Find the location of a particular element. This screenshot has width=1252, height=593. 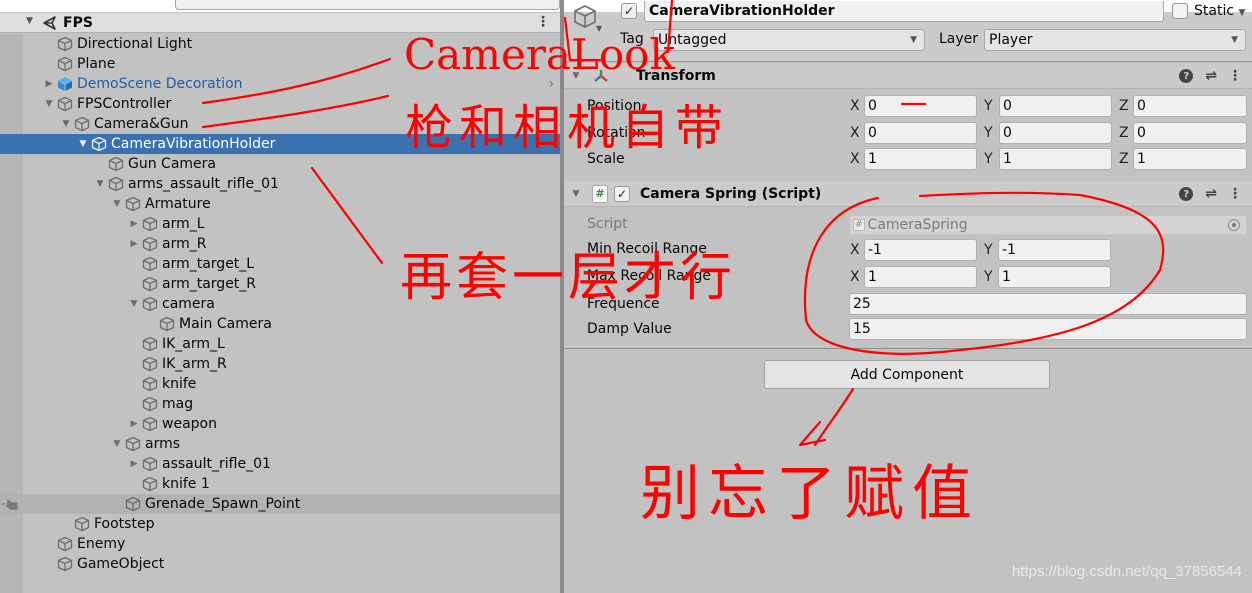

hierarchy-toolbar is located at coordinates (280, 6).